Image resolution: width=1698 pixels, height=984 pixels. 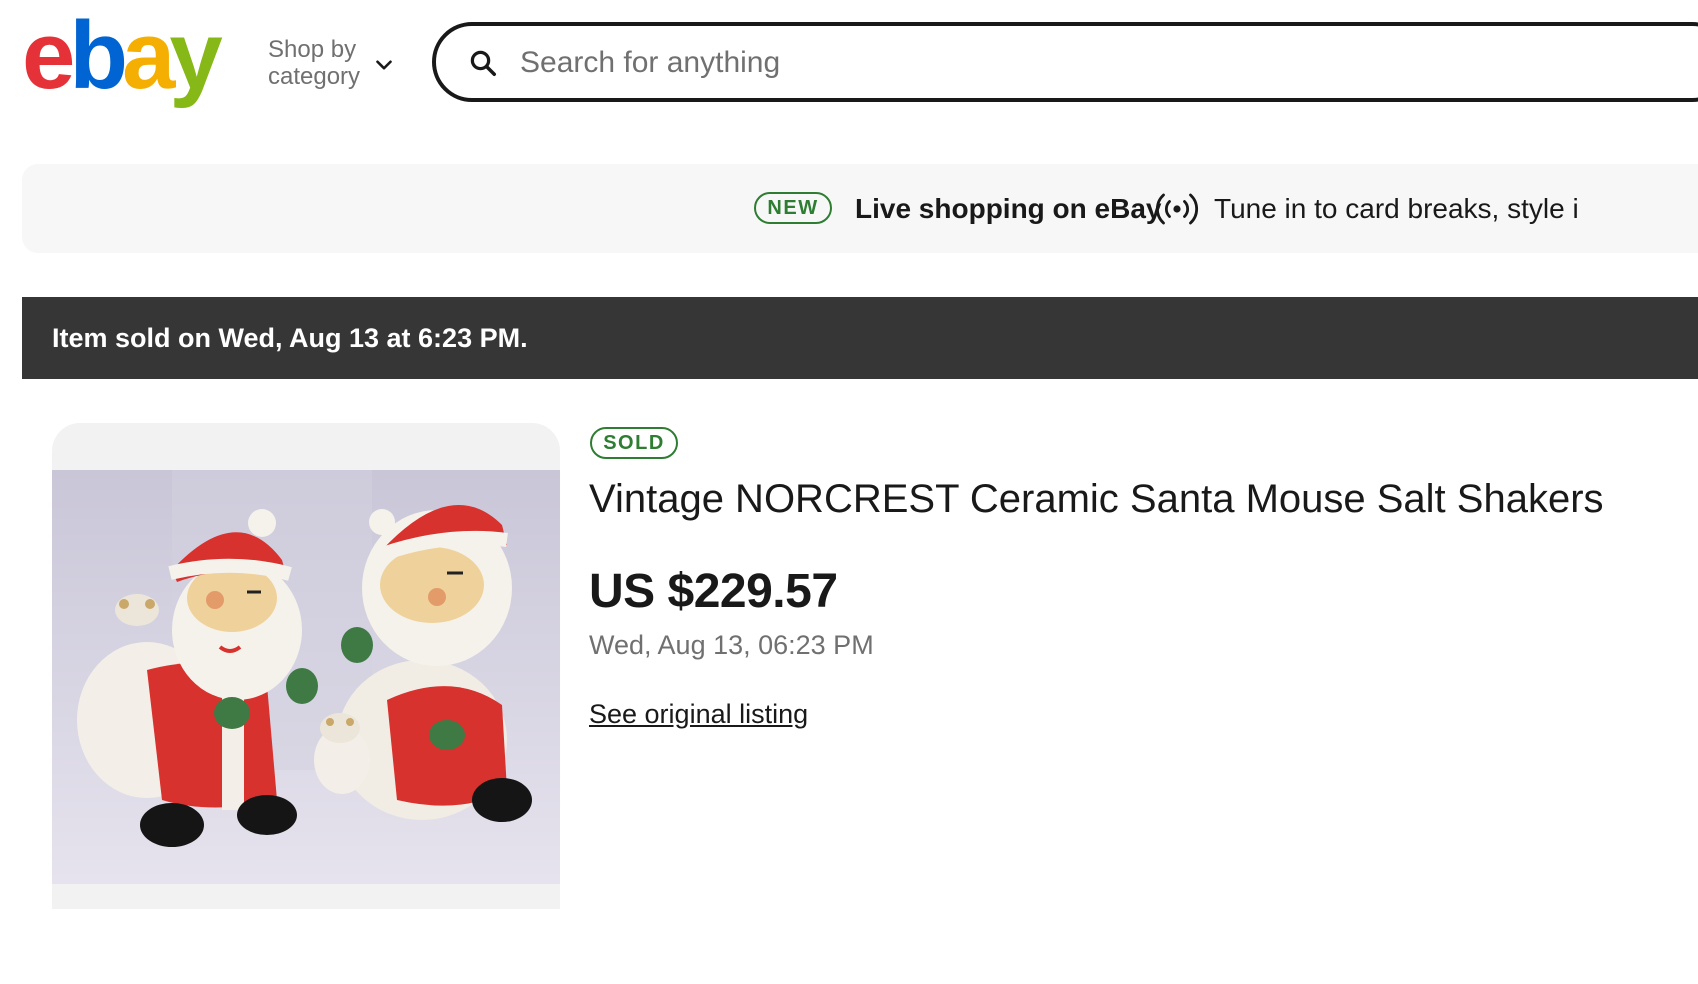 I want to click on logo-letter-a: a, so click(x=148, y=55).